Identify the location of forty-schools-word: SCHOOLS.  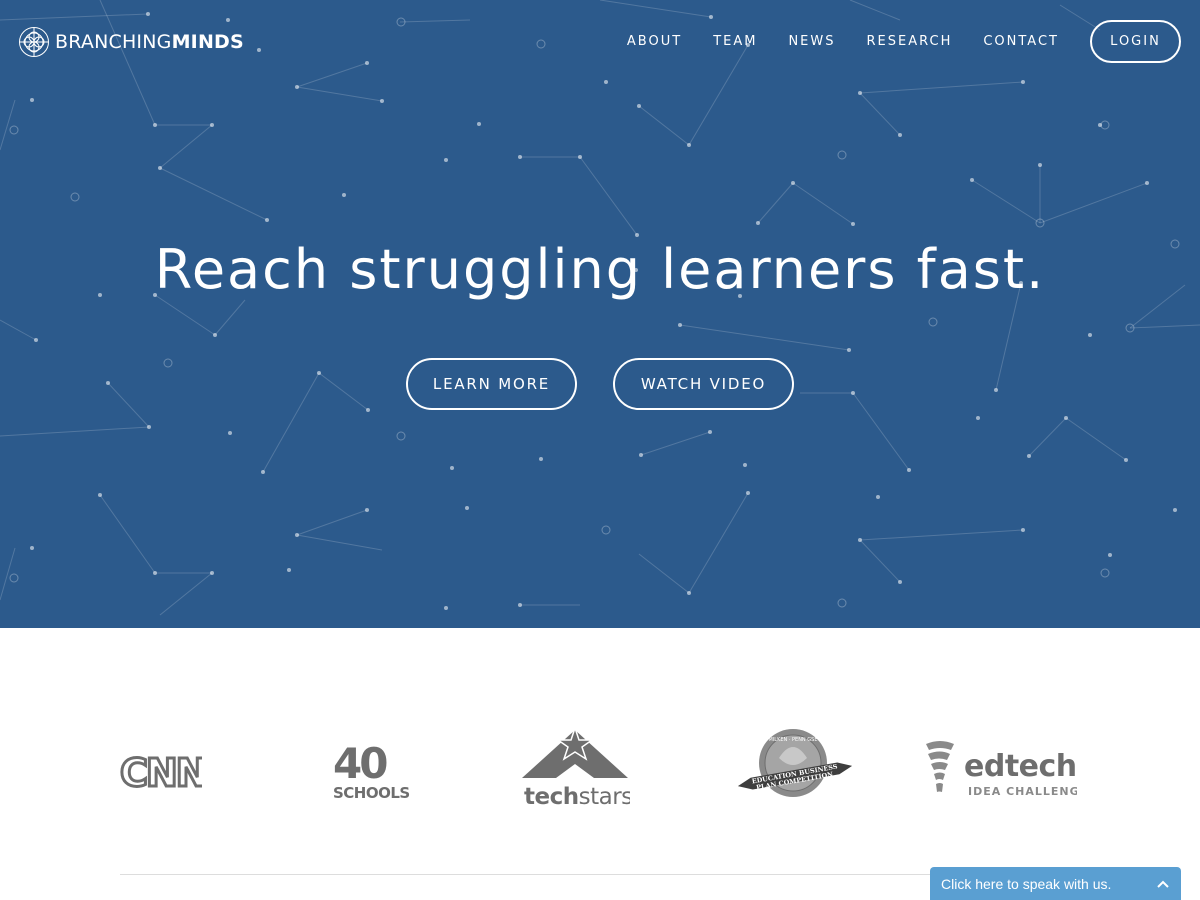
(371, 792).